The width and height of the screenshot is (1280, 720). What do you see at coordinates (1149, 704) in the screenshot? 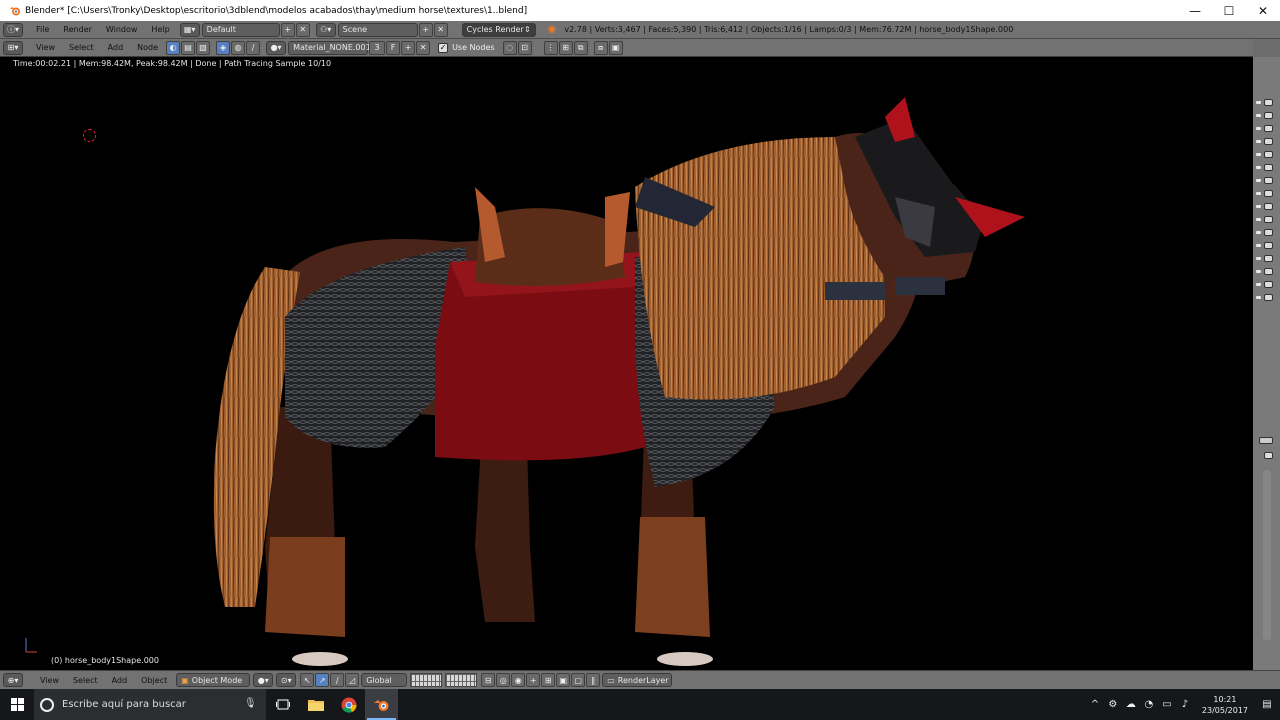
I see `wifi-icon: ◔` at bounding box center [1149, 704].